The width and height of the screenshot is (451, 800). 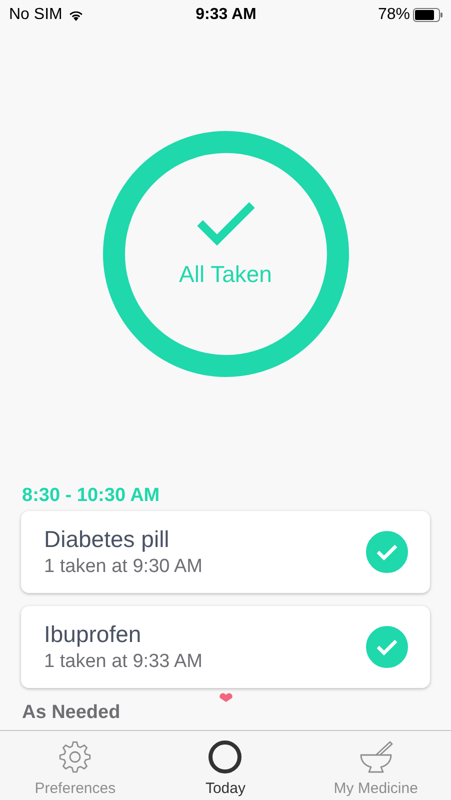 What do you see at coordinates (76, 15) in the screenshot?
I see `wifi-icon` at bounding box center [76, 15].